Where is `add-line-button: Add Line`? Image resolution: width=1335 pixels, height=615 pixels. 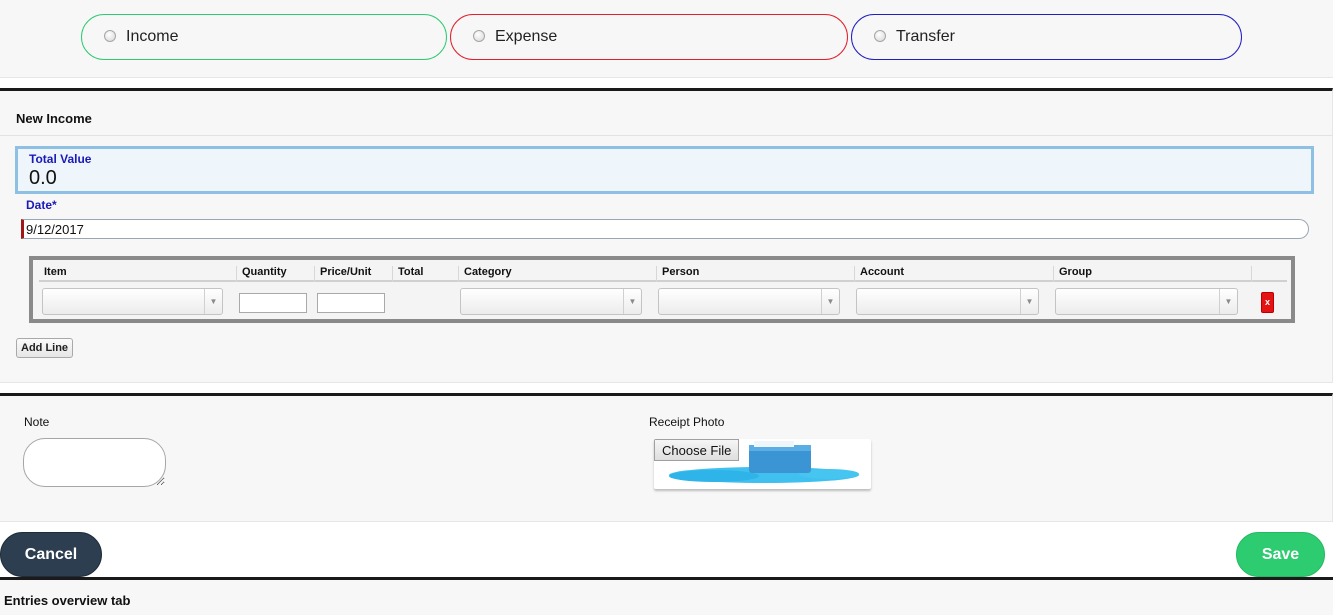 add-line-button: Add Line is located at coordinates (45, 348).